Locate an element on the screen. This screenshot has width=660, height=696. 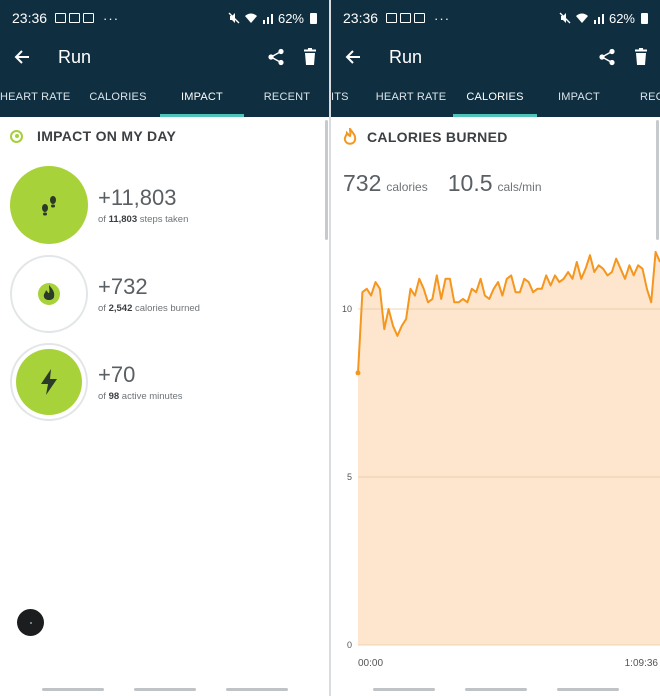
total-calories-unit: calories is located at coordinates (407, 187).